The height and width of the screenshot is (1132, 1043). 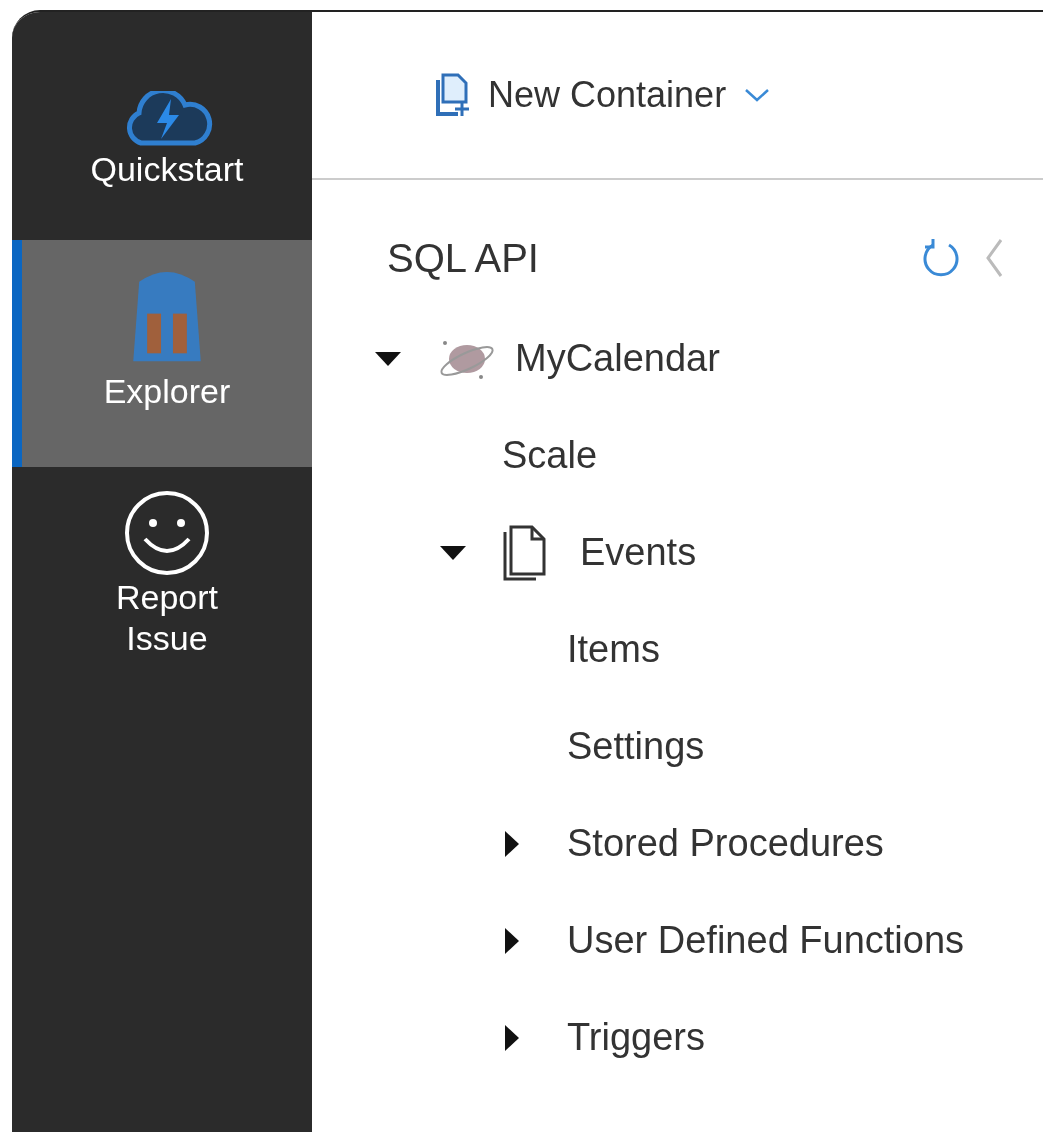 I want to click on new-container-icon, so click(x=452, y=95).